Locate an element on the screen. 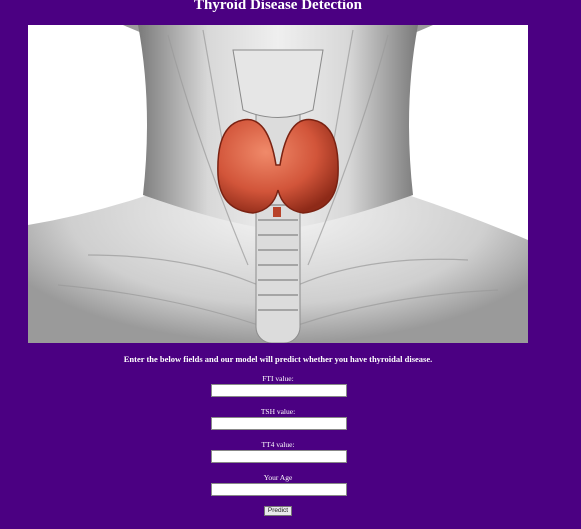 The width and height of the screenshot is (581, 529). fti-input is located at coordinates (279, 390).